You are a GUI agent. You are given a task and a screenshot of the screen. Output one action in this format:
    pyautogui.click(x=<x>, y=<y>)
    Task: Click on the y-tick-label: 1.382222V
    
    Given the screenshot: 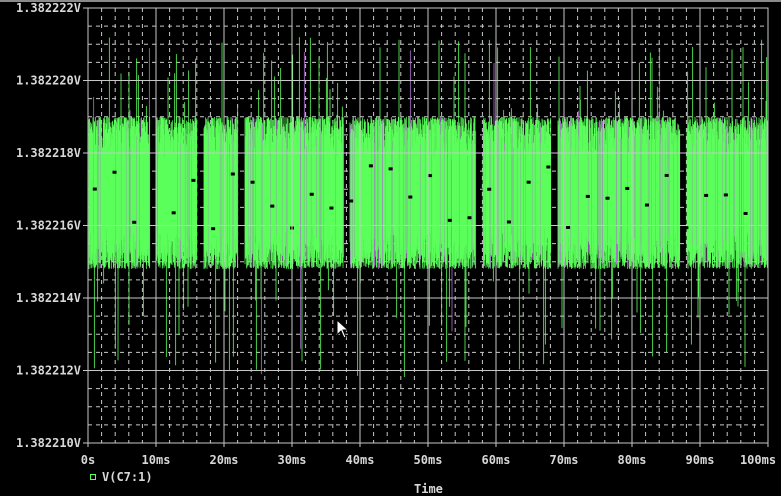 What is the action you would take?
    pyautogui.click(x=48, y=8)
    